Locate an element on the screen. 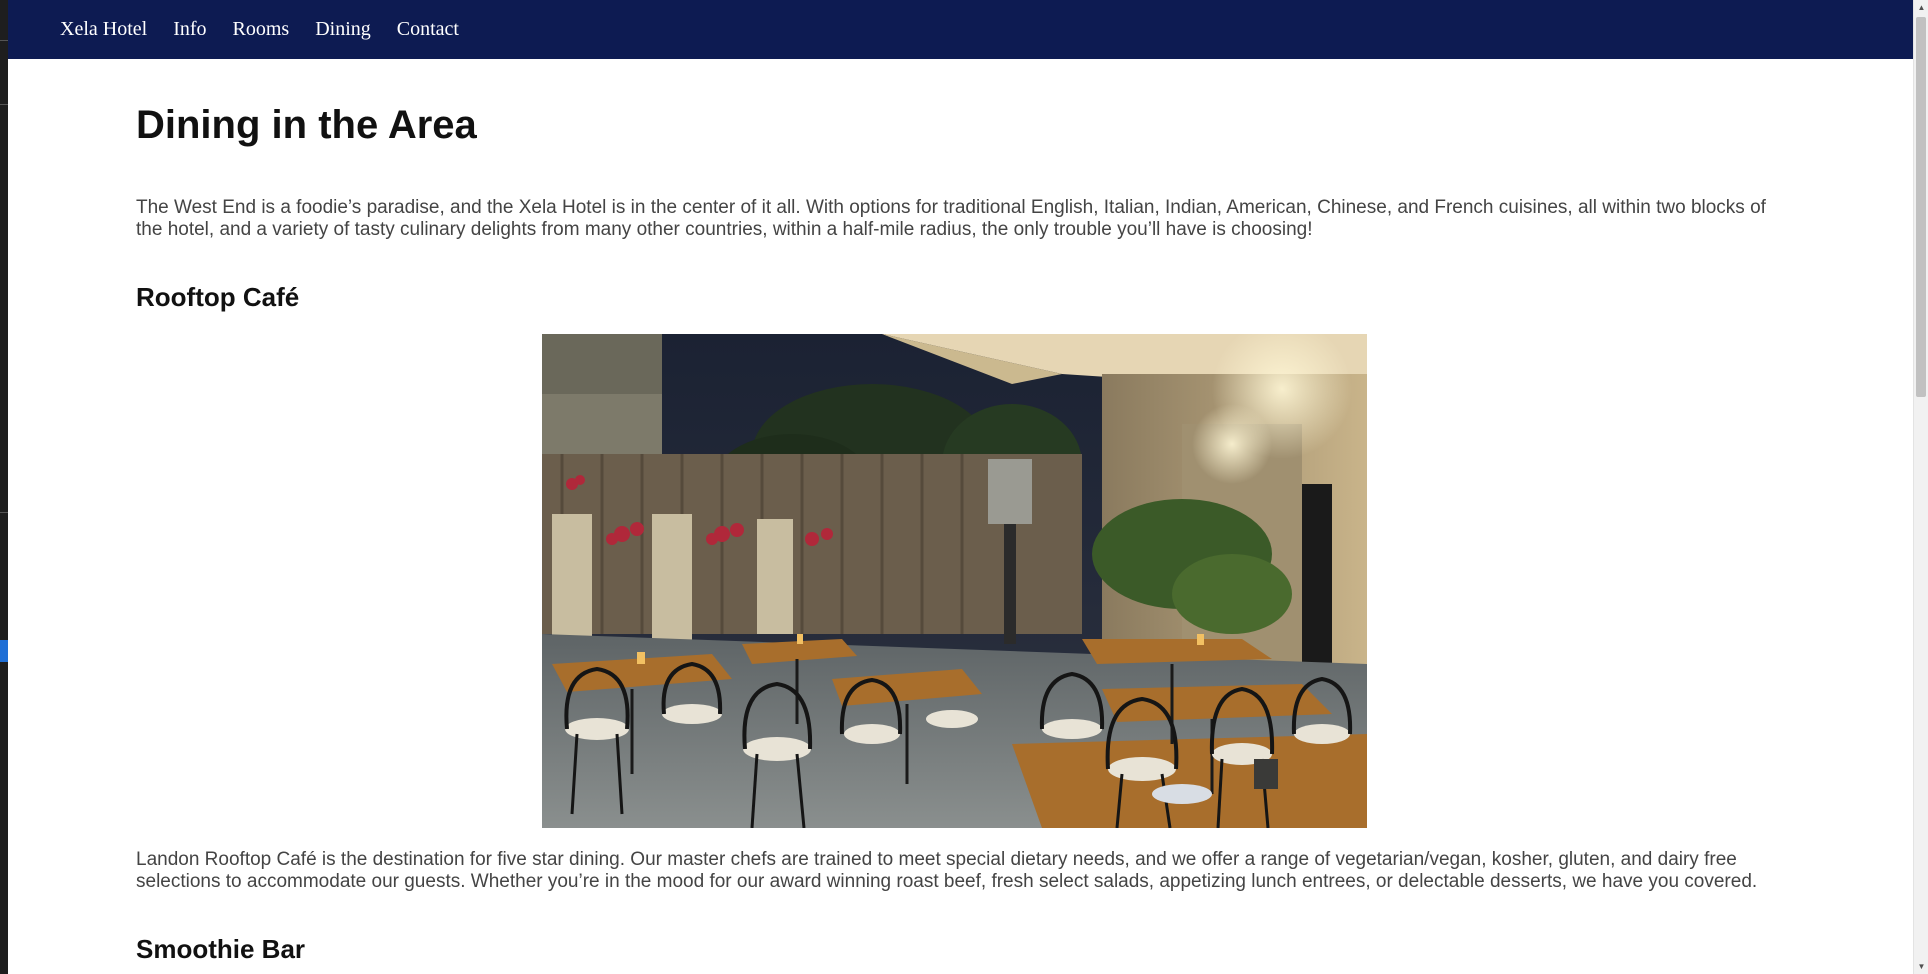 The width and height of the screenshot is (1928, 974). nav-item-dining: Dining is located at coordinates (343, 29).